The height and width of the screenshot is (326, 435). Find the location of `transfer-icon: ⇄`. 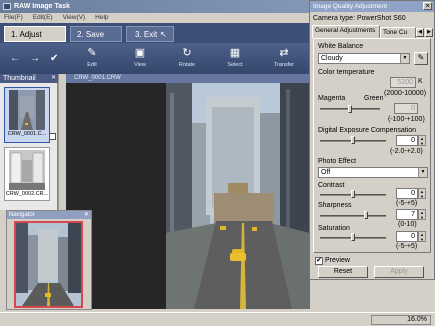

transfer-icon: ⇄ is located at coordinates (284, 53).